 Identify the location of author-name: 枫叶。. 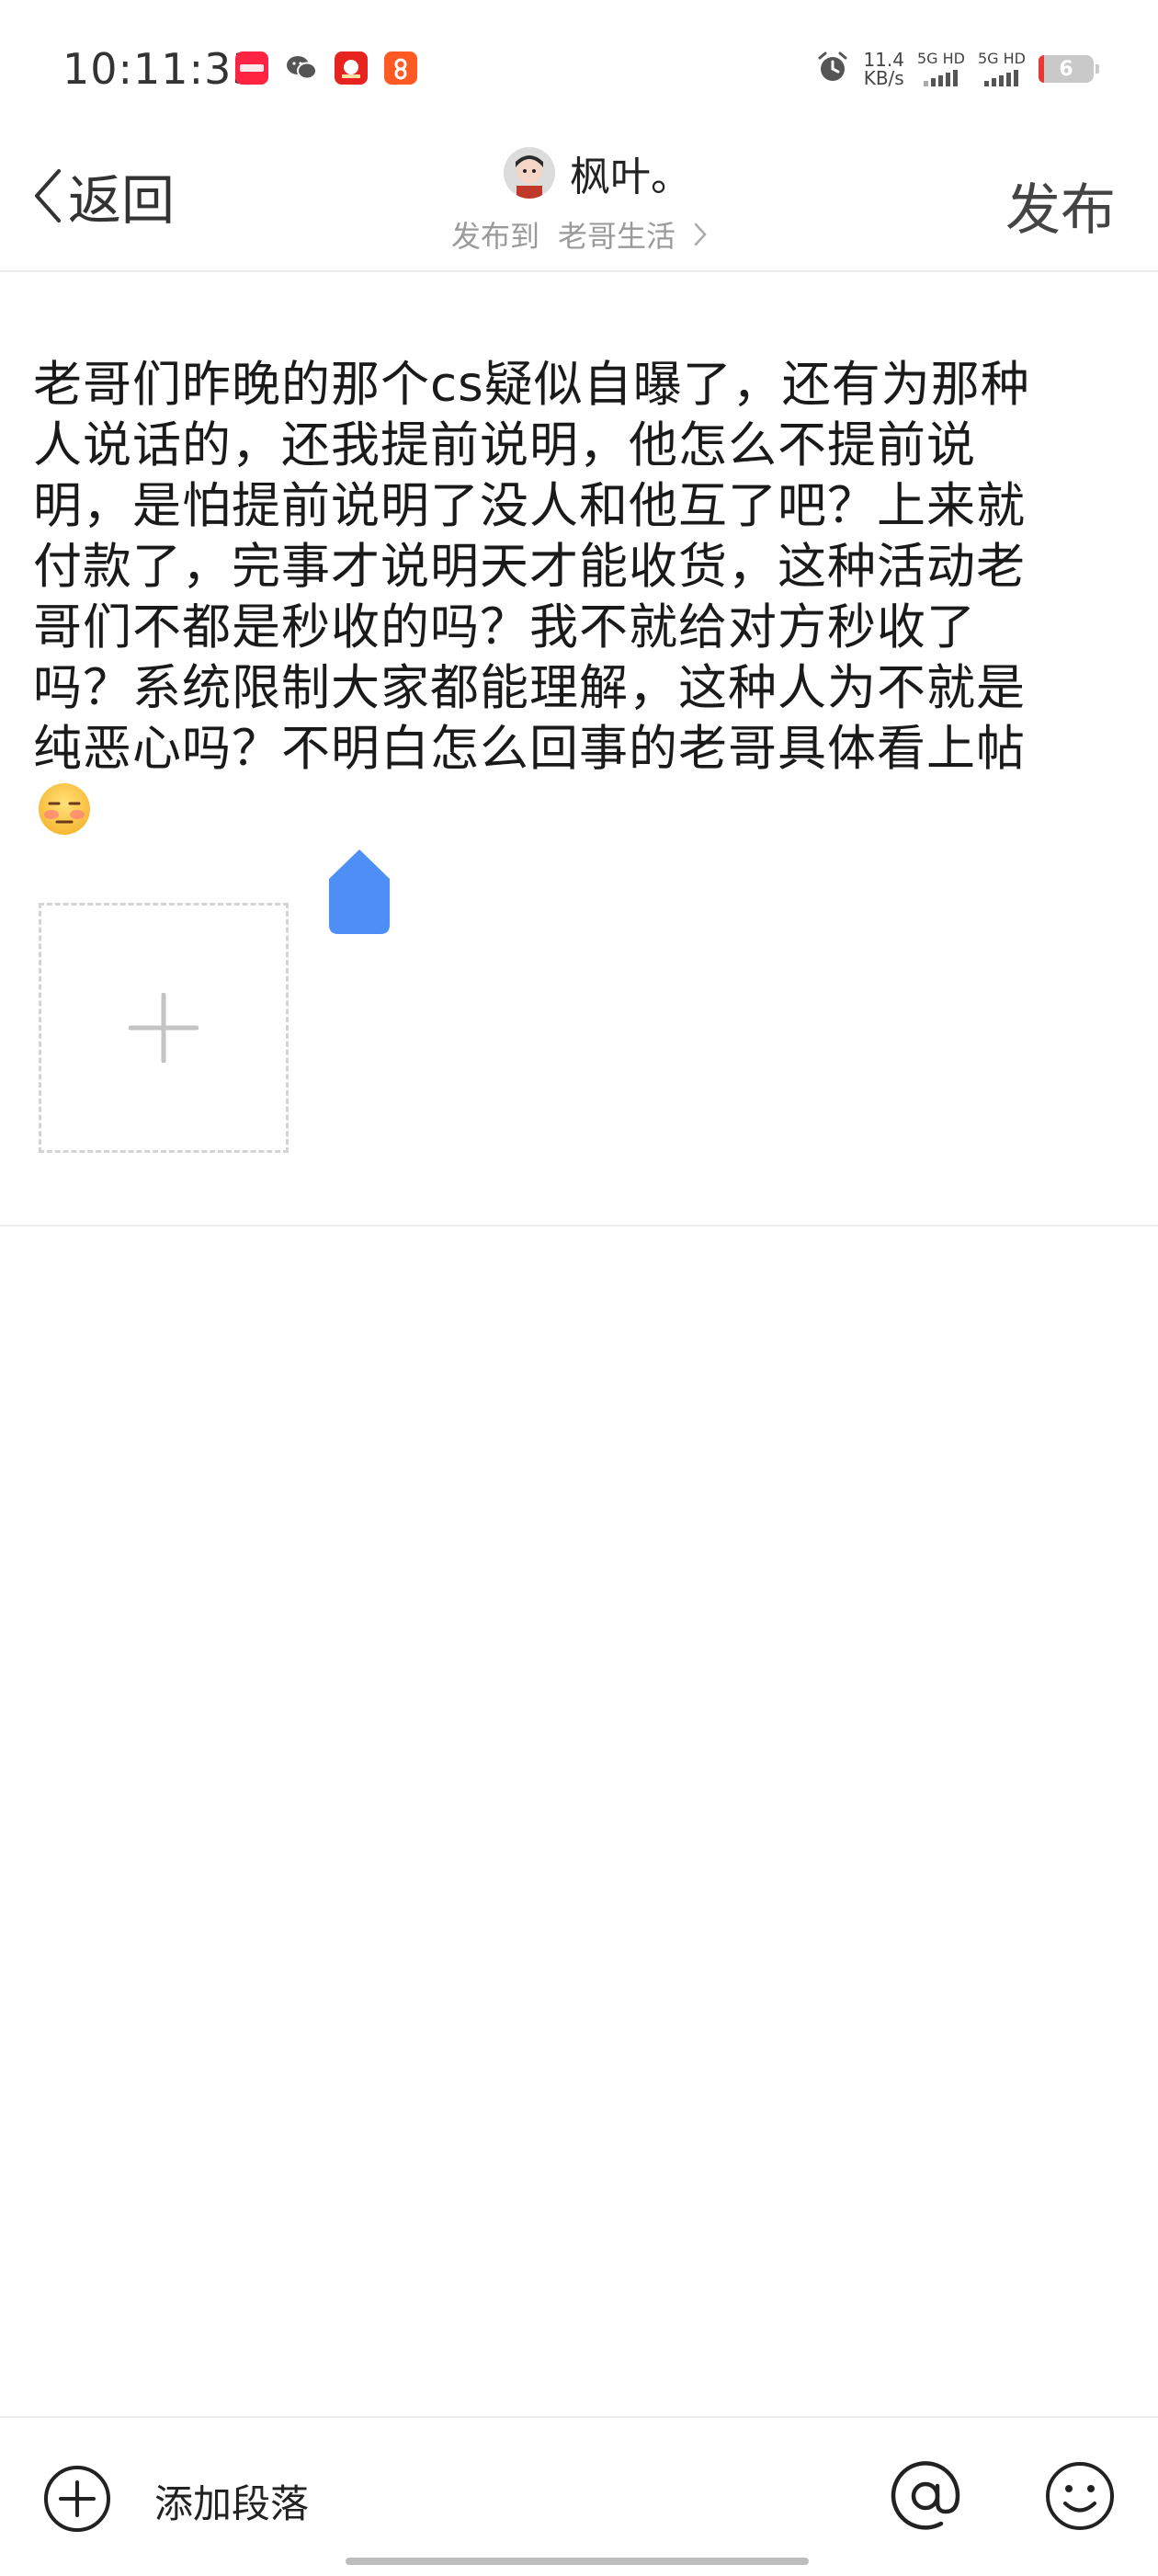
(630, 177).